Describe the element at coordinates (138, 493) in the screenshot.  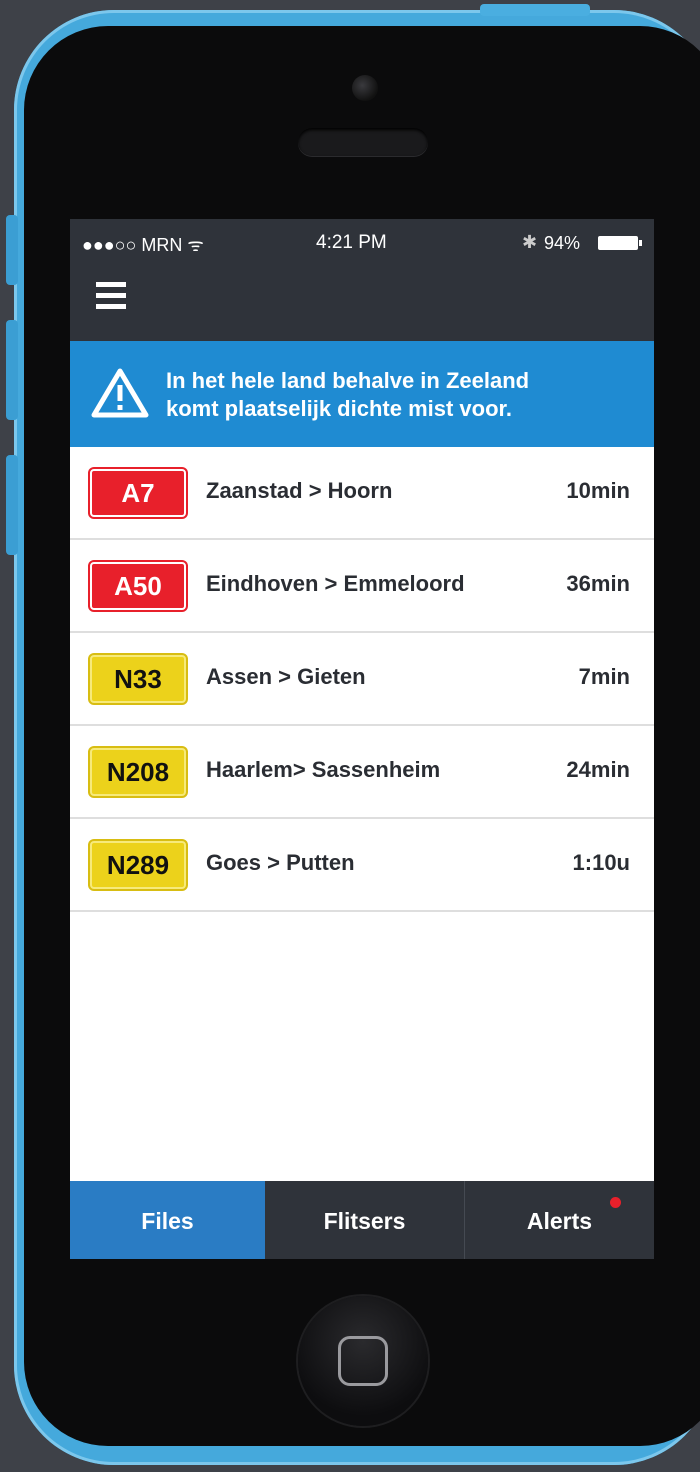
I see `road-badge: A7` at that location.